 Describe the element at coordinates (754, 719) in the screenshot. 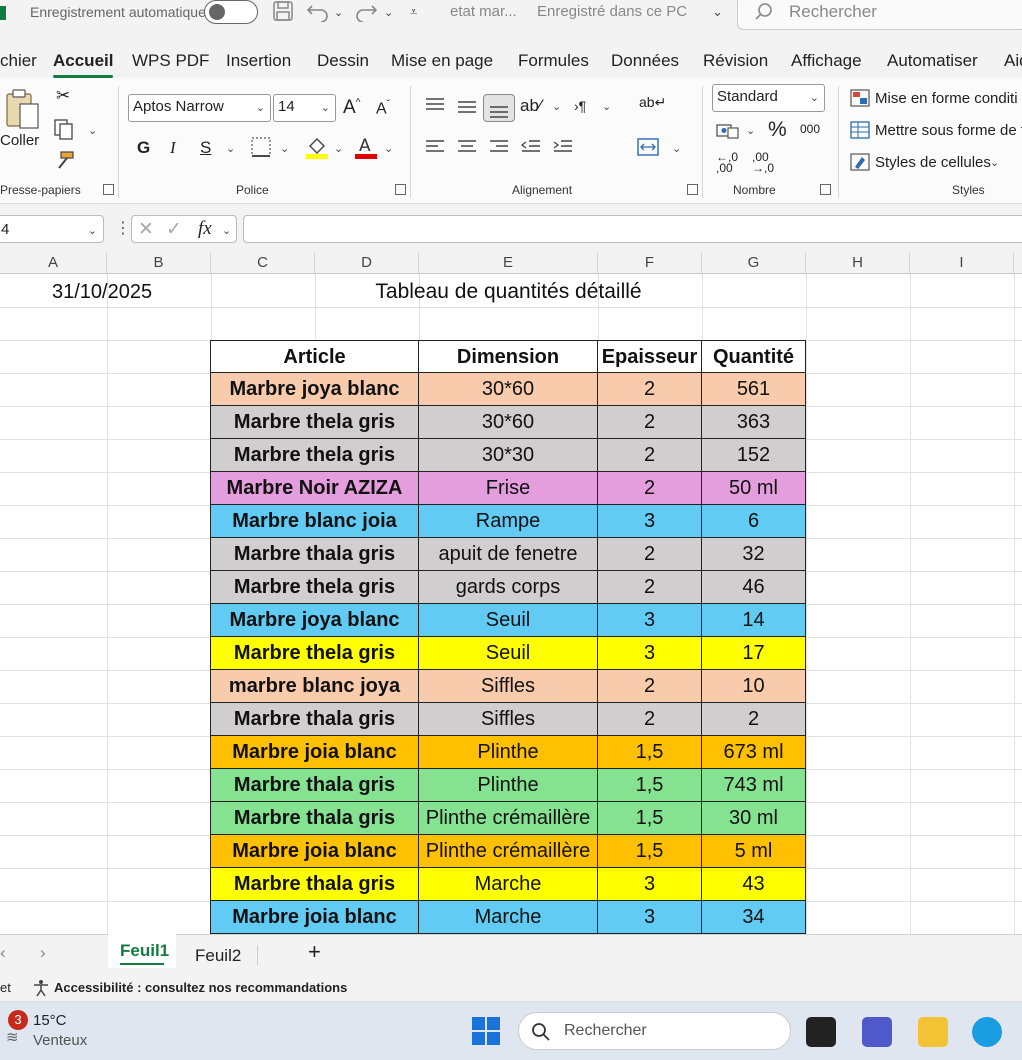

I see `cell-quantite: 2` at that location.